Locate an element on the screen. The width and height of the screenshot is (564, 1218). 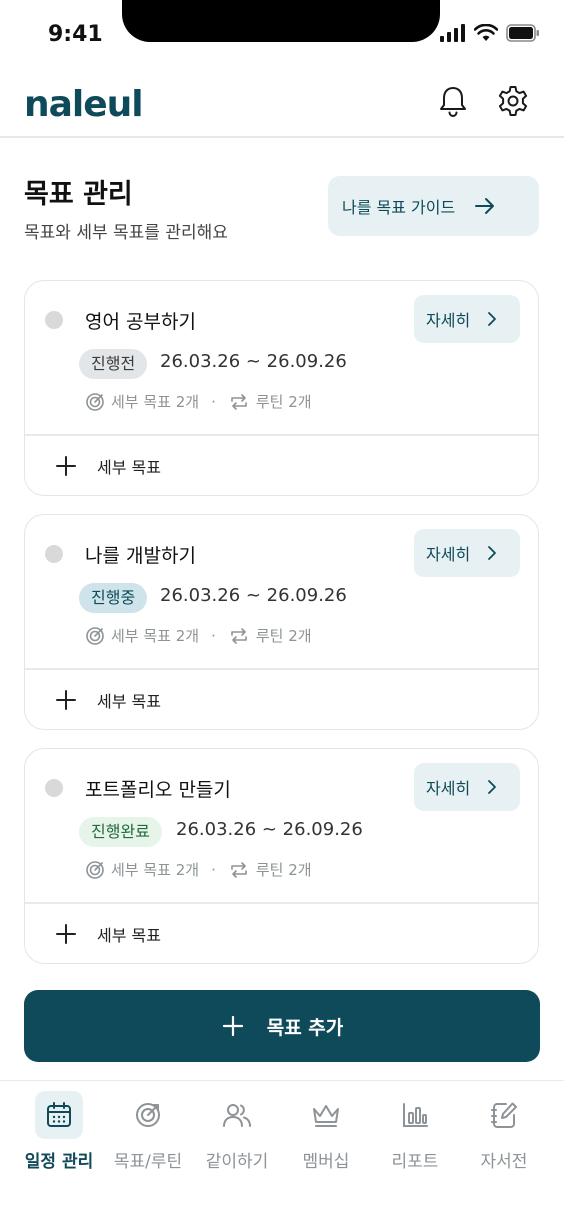
goal-title: 영어 공부하기 is located at coordinates (140, 322).